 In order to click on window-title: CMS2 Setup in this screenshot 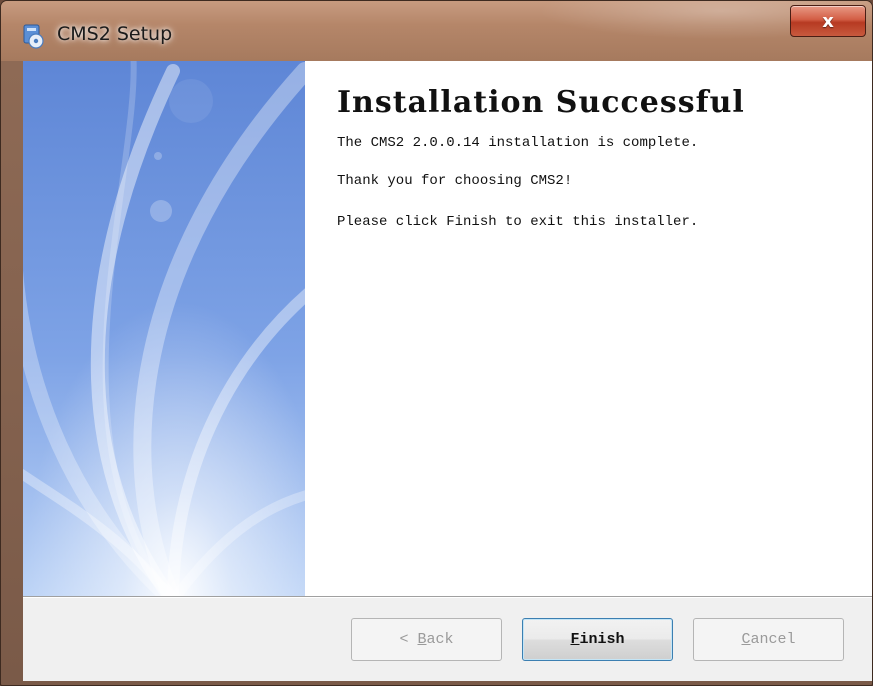, I will do `click(115, 34)`.